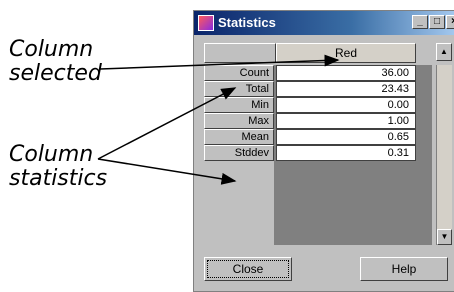 The width and height of the screenshot is (454, 292). I want to click on title-bar: Statistics _ □ ×, so click(324, 23).